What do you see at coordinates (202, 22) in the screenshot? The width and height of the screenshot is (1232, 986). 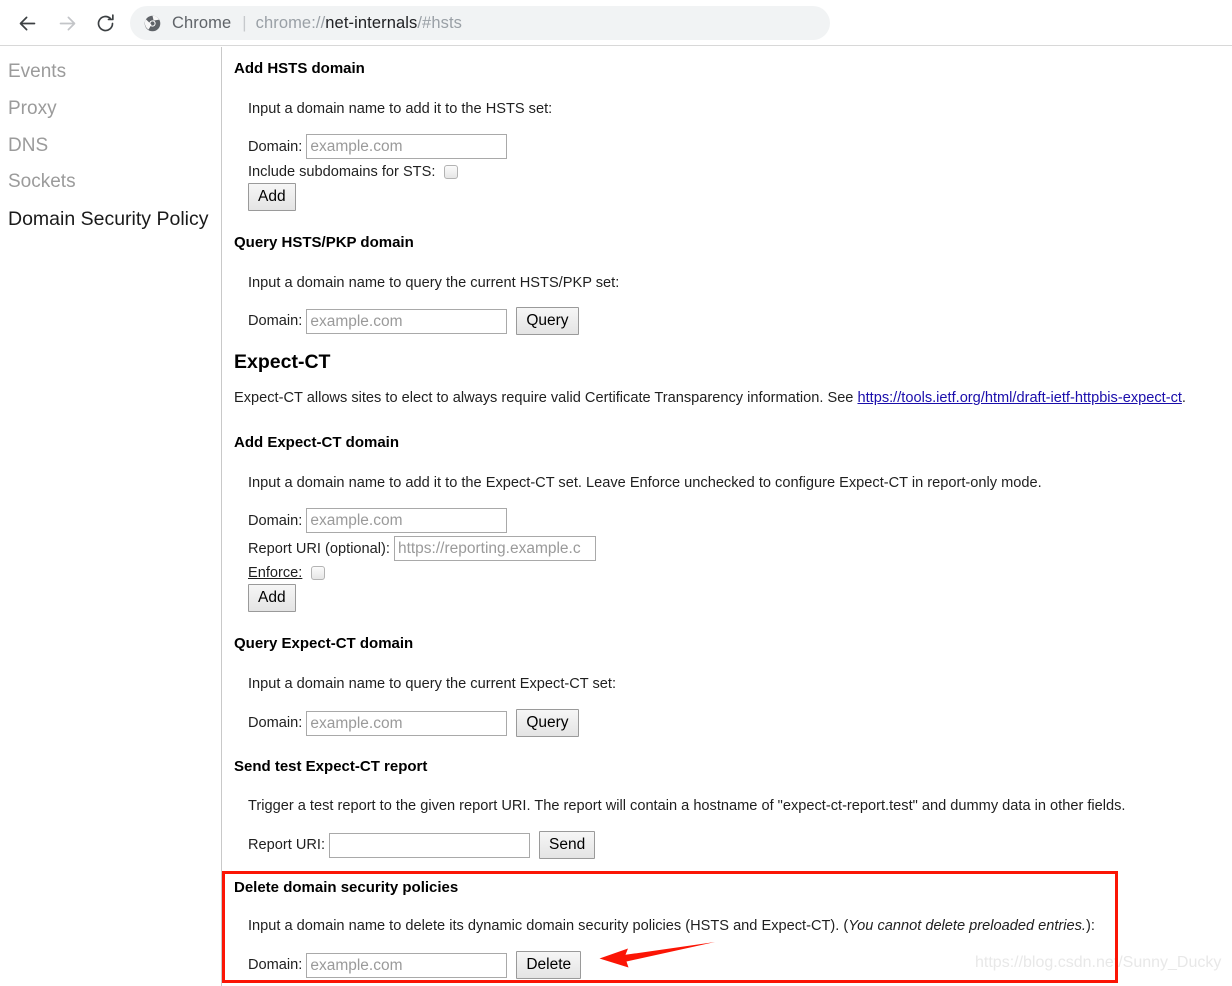 I see `omnibox-brand-label: Chrome` at bounding box center [202, 22].